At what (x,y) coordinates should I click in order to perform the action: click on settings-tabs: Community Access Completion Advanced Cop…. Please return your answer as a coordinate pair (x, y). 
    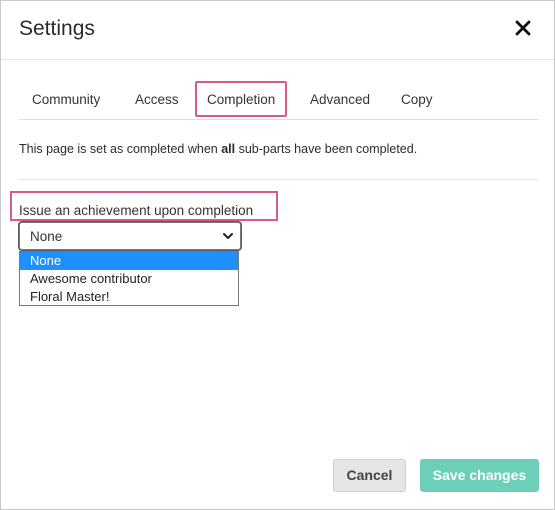
    Looking at the image, I should click on (279, 100).